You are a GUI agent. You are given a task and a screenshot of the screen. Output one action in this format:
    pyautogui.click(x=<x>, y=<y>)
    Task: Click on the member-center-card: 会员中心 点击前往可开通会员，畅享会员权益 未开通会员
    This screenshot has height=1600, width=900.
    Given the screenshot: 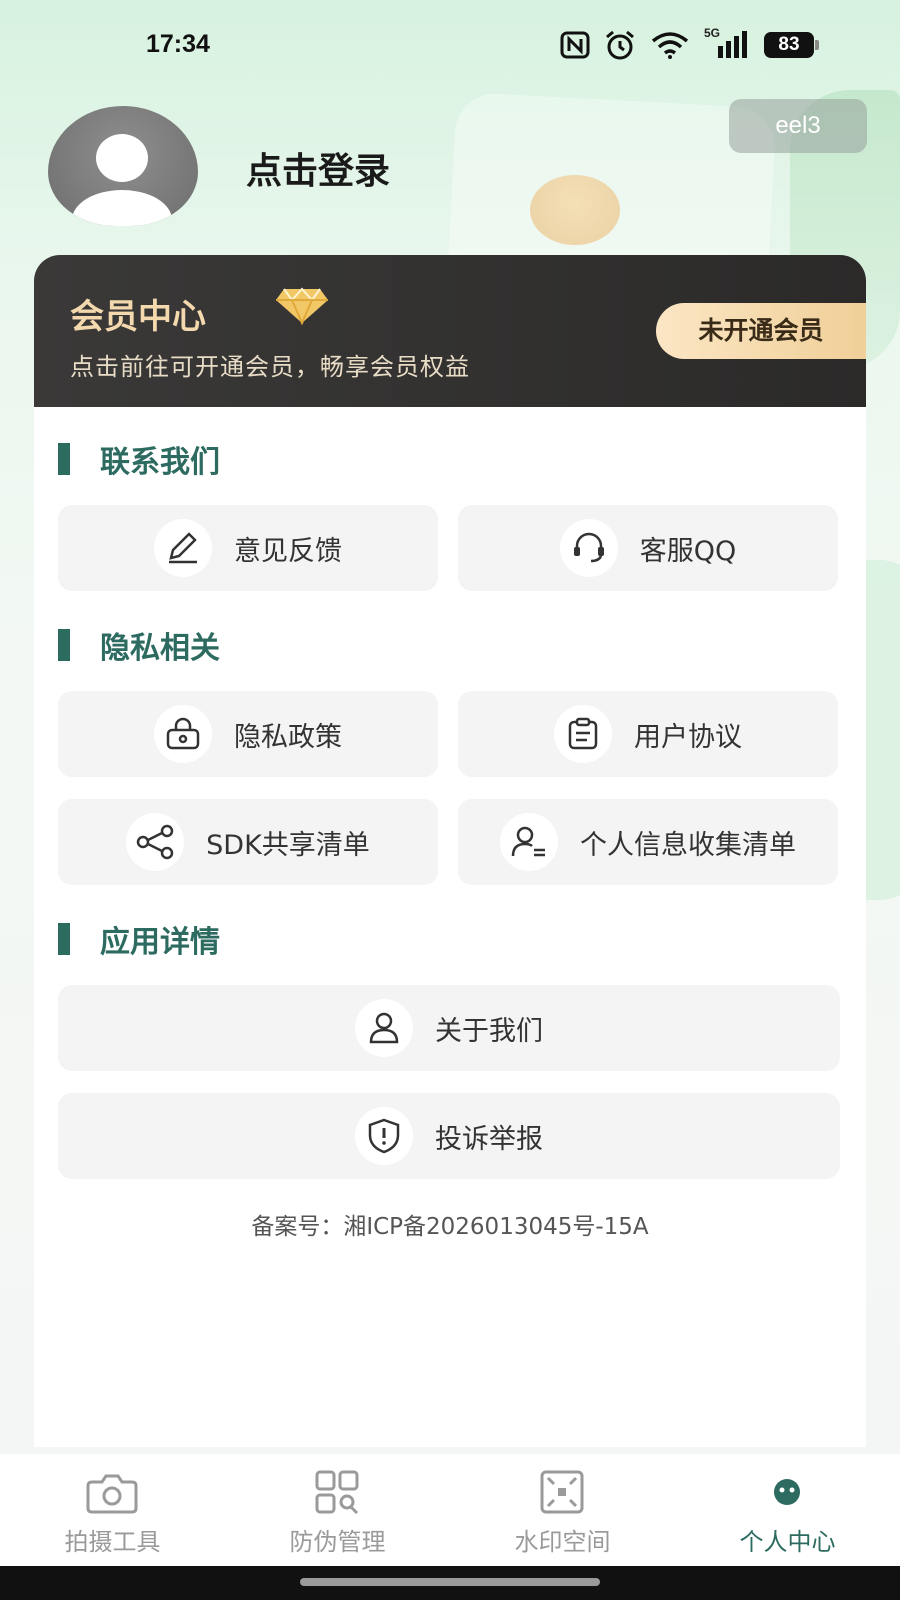 What is the action you would take?
    pyautogui.click(x=450, y=331)
    